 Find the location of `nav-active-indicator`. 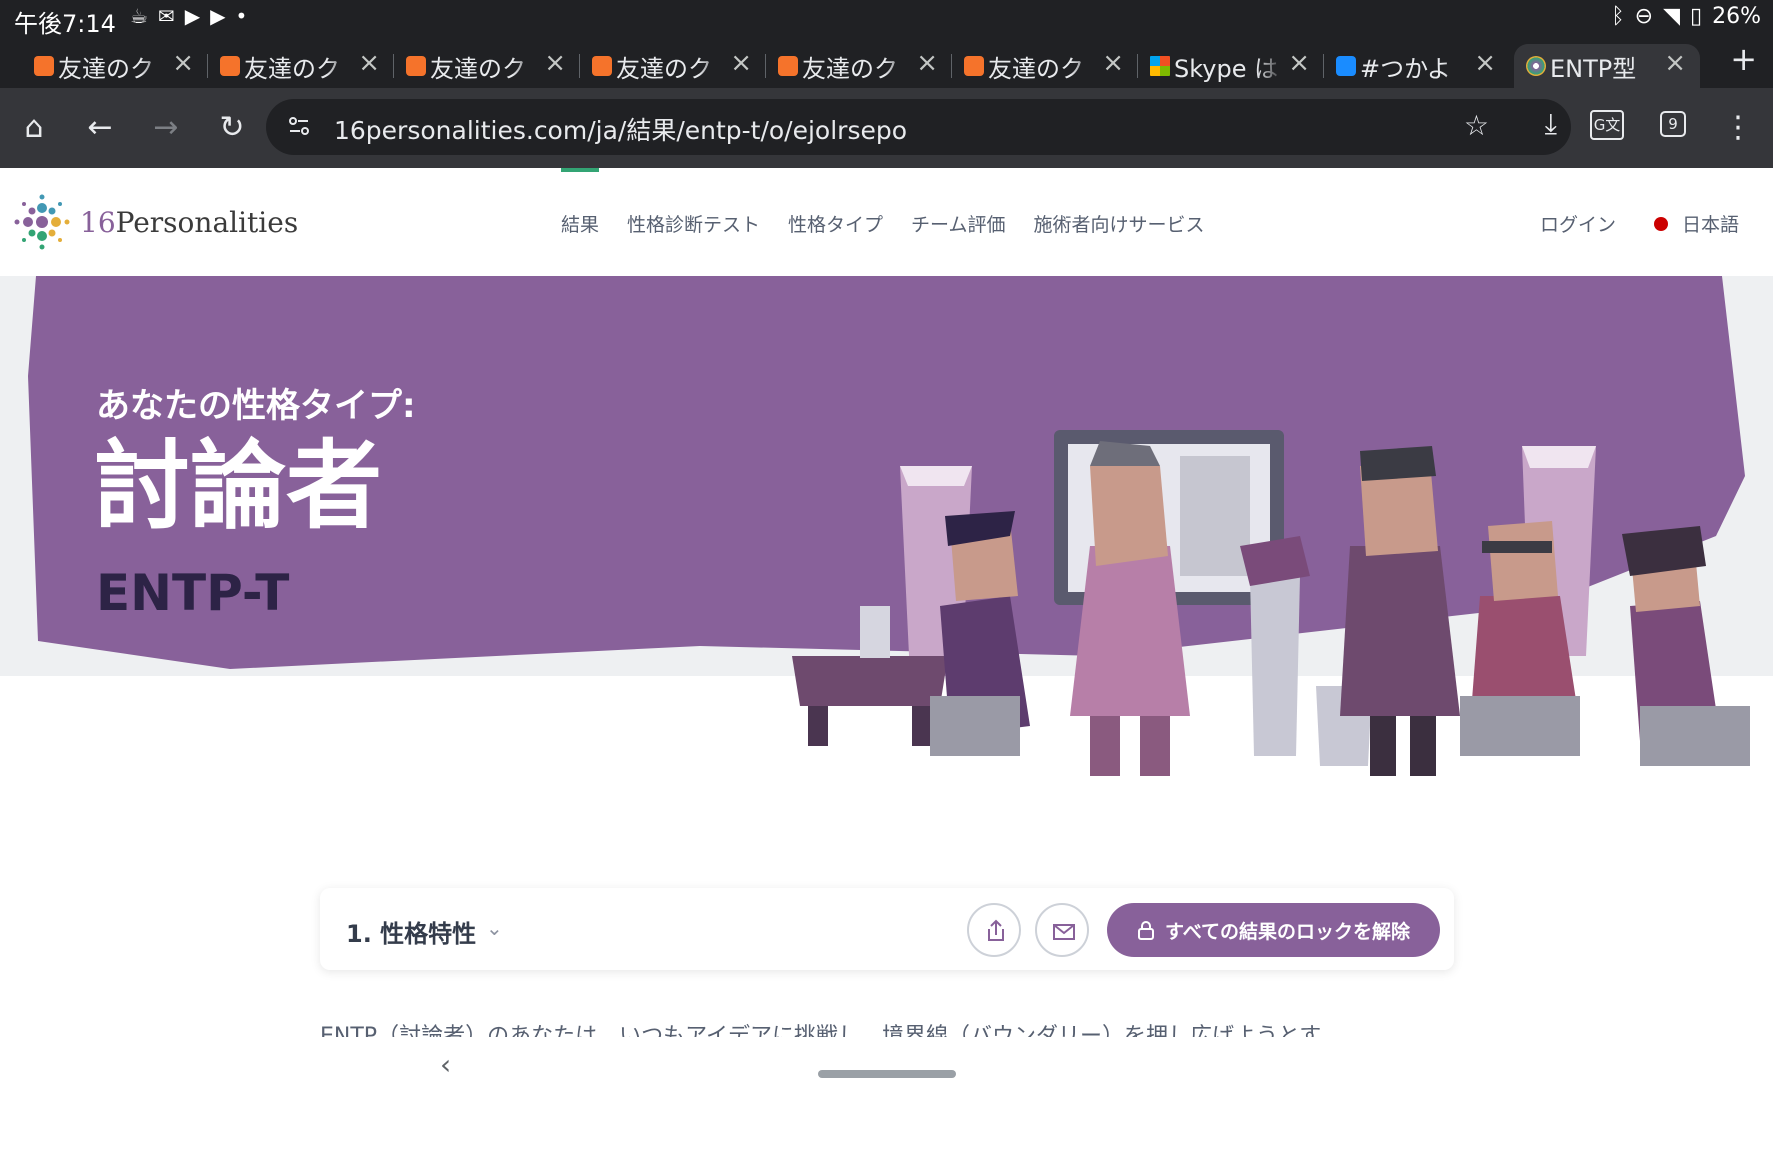

nav-active-indicator is located at coordinates (580, 170).